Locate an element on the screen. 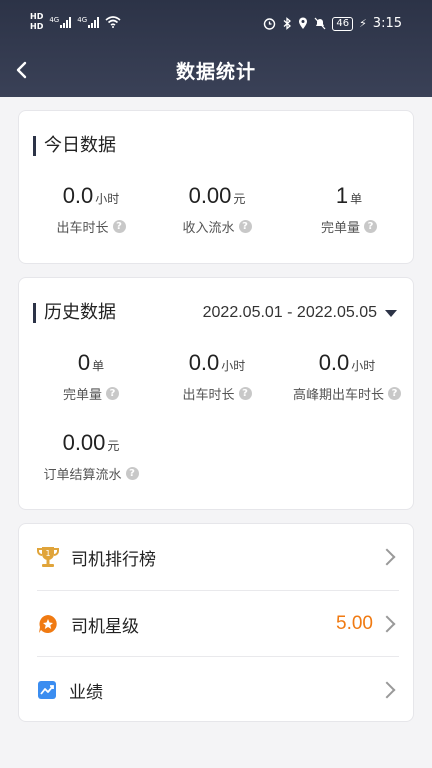  signal-1-icon: 4G is located at coordinates (60, 22).